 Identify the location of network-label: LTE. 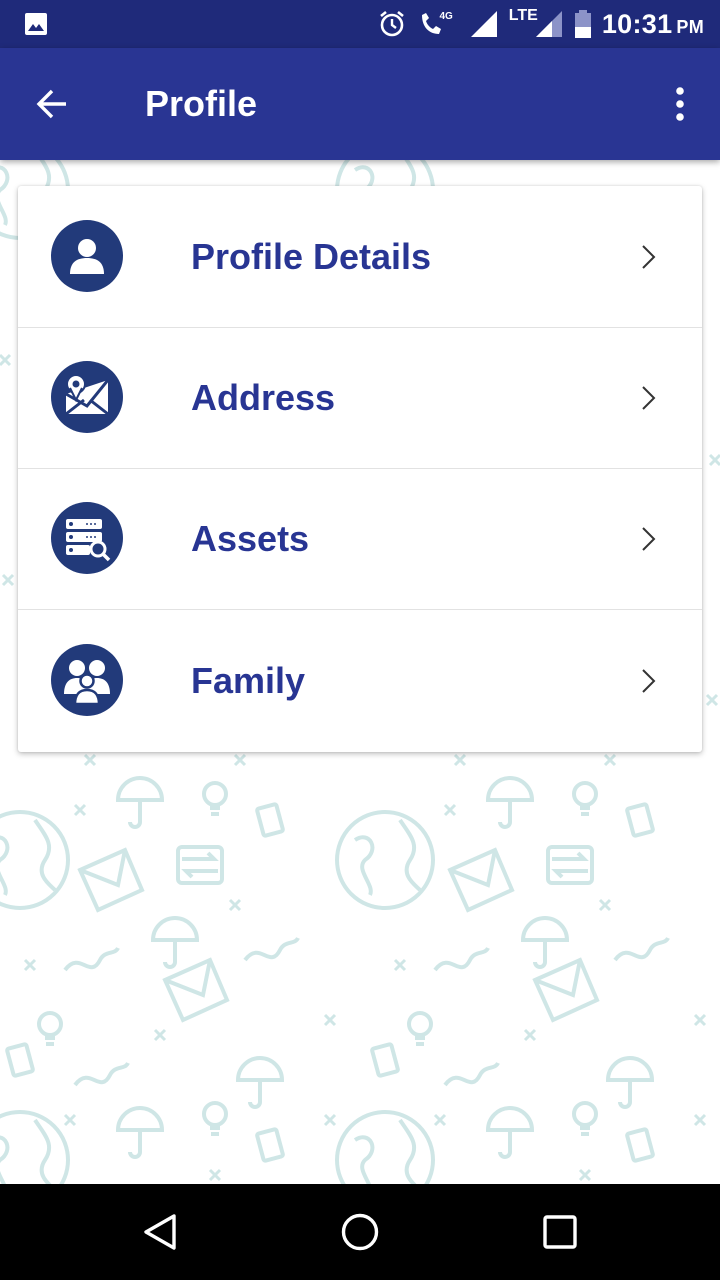
(523, 15).